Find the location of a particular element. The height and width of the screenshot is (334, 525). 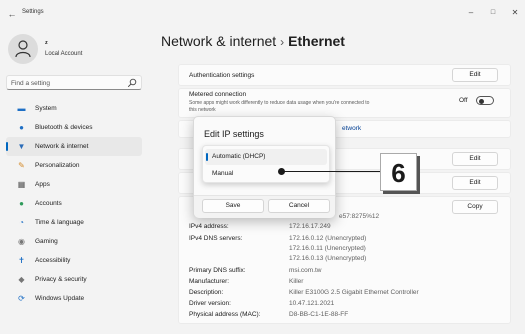

monitor-icon: ▬ is located at coordinates (21, 108).